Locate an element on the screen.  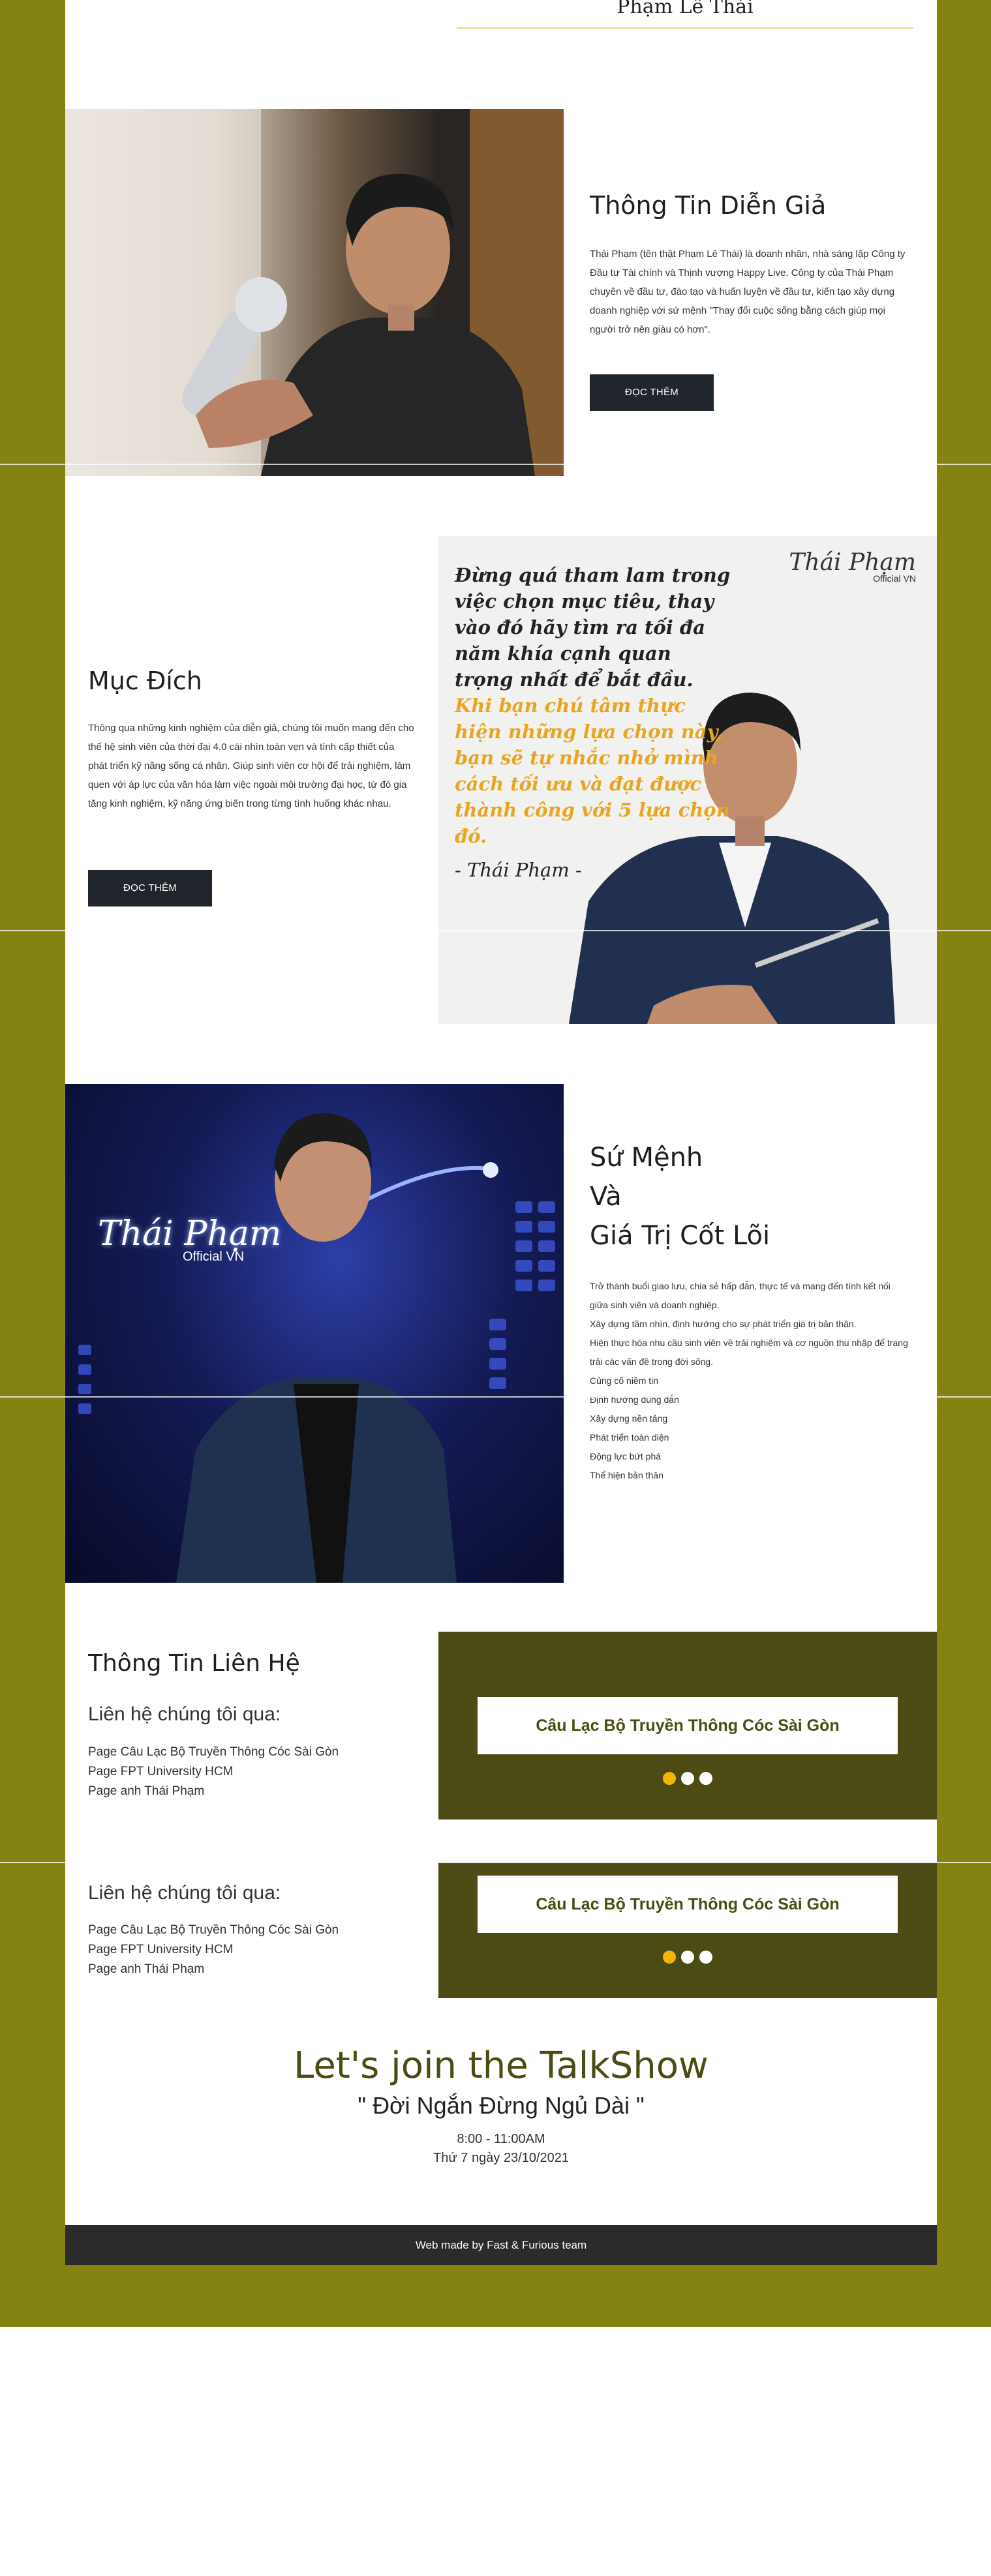
quote-logo: Thái Phạm Official VN is located at coordinates (852, 566).